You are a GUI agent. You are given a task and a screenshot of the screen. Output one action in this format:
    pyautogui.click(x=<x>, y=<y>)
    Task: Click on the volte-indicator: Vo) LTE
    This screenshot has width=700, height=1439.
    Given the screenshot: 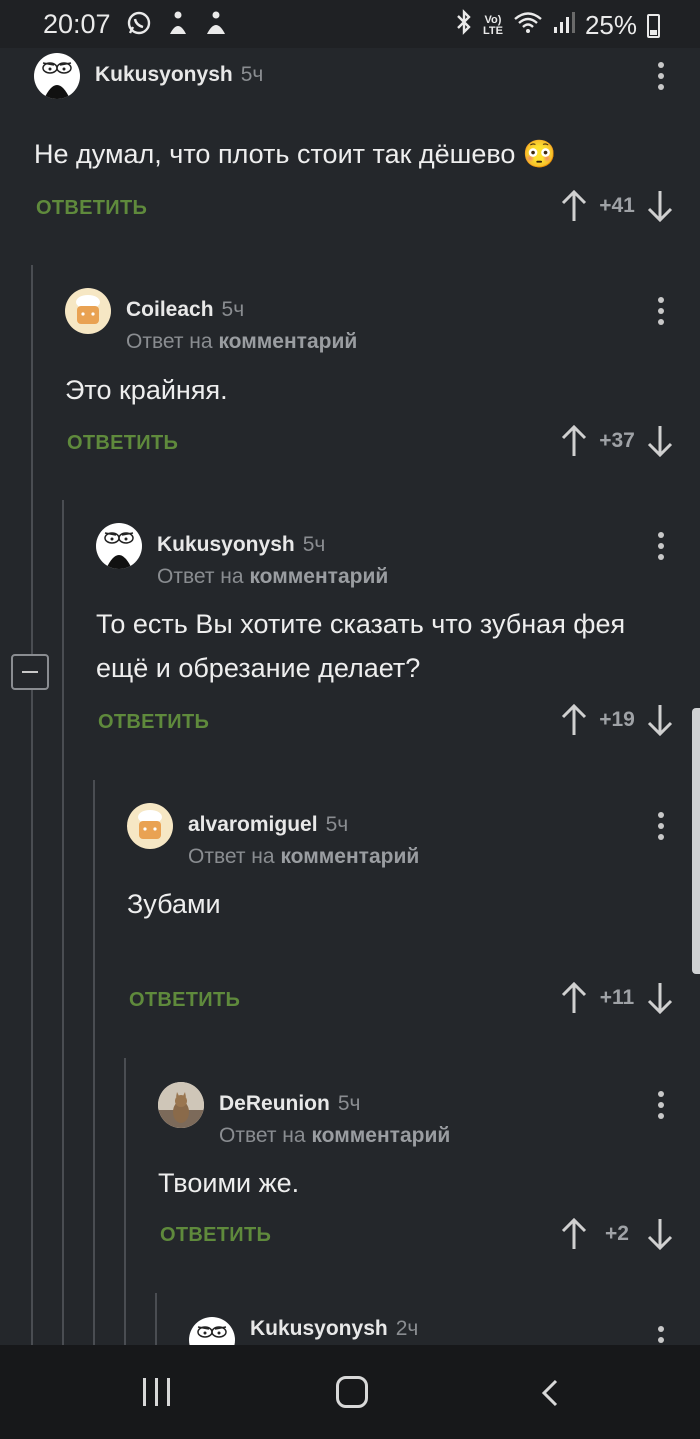 What is the action you would take?
    pyautogui.click(x=492, y=25)
    